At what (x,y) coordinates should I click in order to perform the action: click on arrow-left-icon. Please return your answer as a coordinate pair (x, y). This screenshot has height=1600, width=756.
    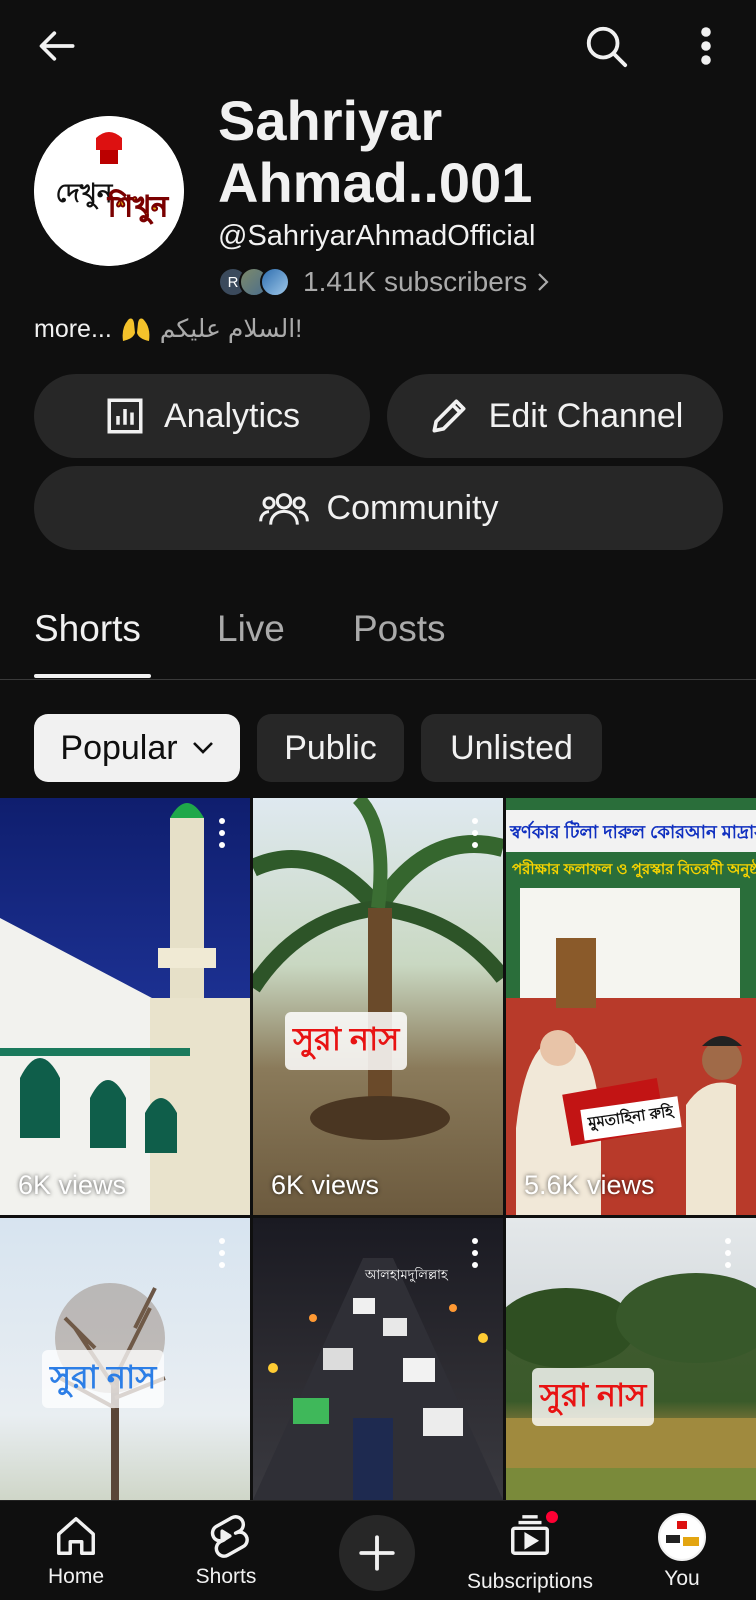
    Looking at the image, I should click on (57, 46).